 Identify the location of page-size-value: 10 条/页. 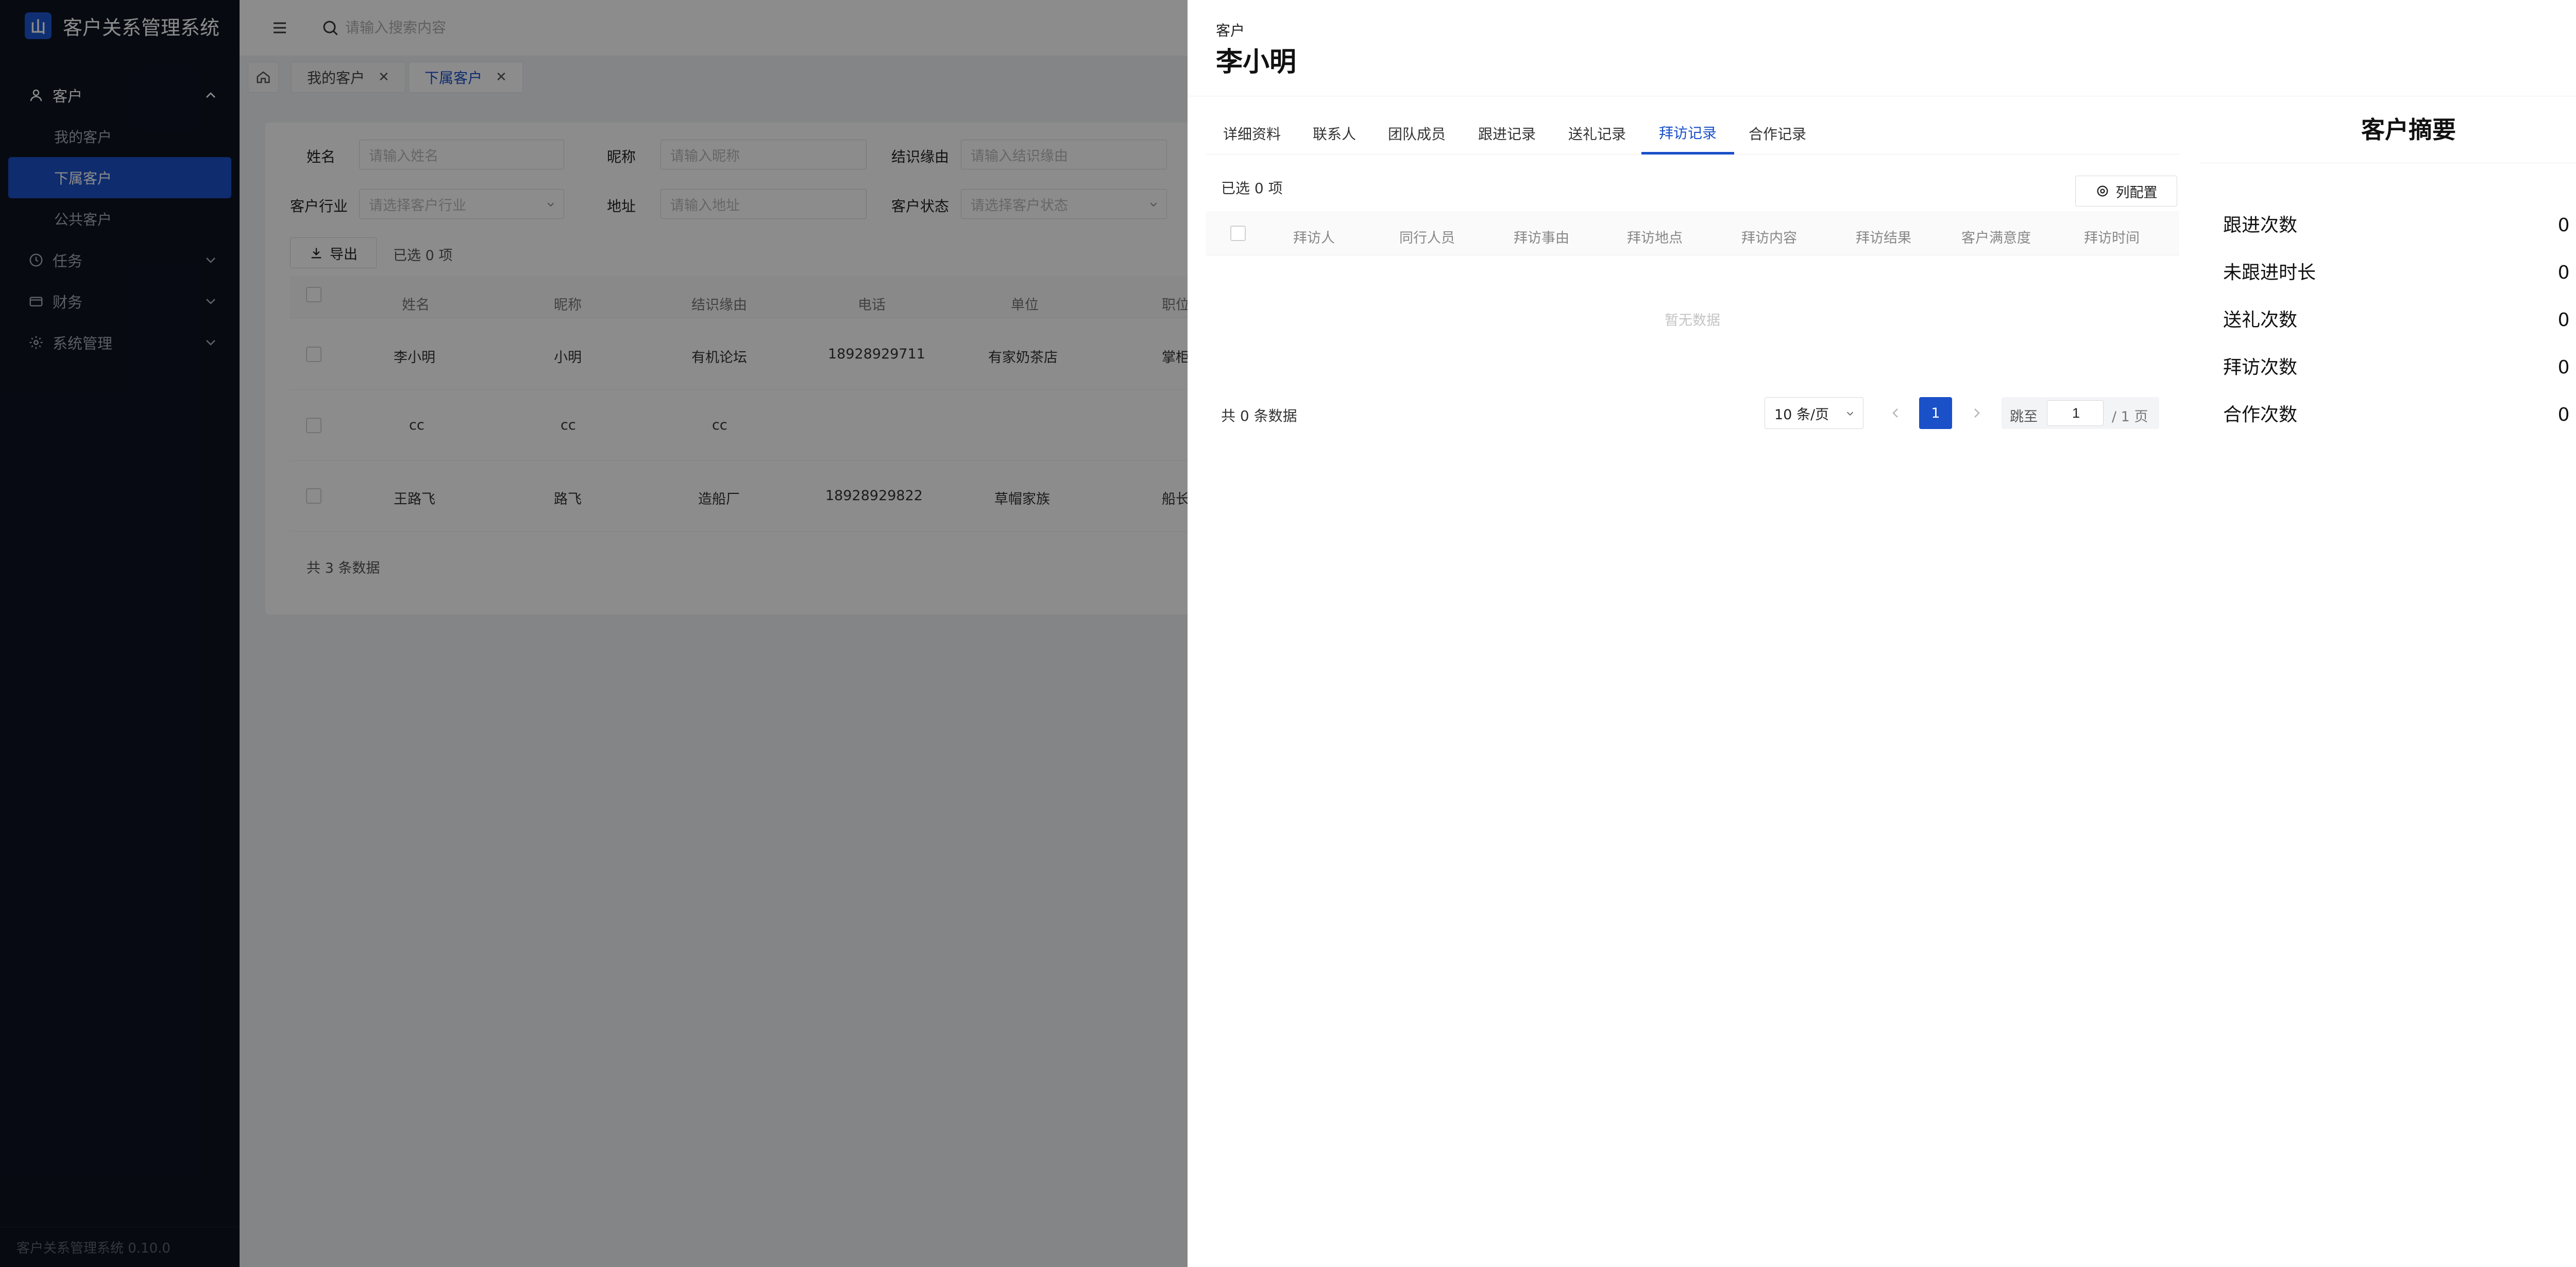
(1801, 414).